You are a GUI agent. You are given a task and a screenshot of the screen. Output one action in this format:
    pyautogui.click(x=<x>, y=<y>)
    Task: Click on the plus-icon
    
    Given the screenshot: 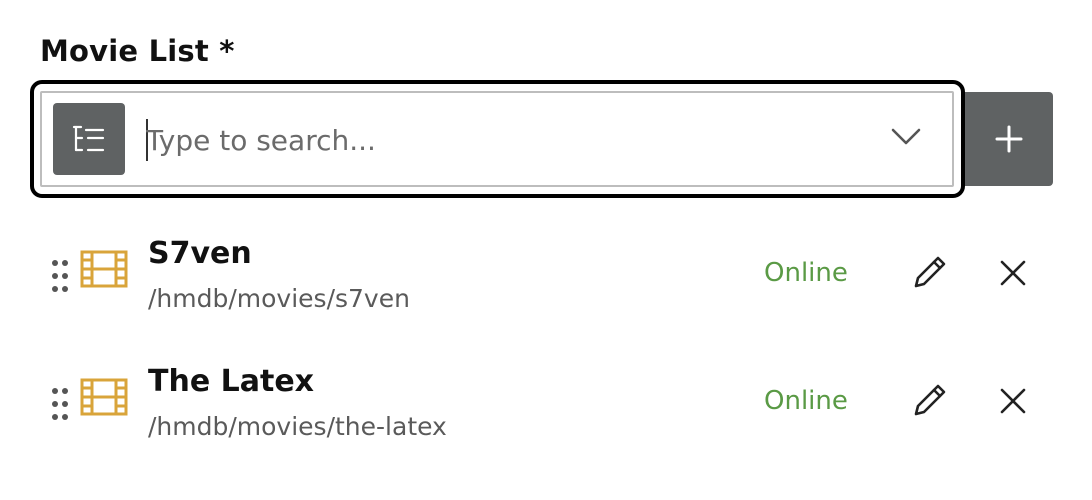 What is the action you would take?
    pyautogui.click(x=1009, y=139)
    